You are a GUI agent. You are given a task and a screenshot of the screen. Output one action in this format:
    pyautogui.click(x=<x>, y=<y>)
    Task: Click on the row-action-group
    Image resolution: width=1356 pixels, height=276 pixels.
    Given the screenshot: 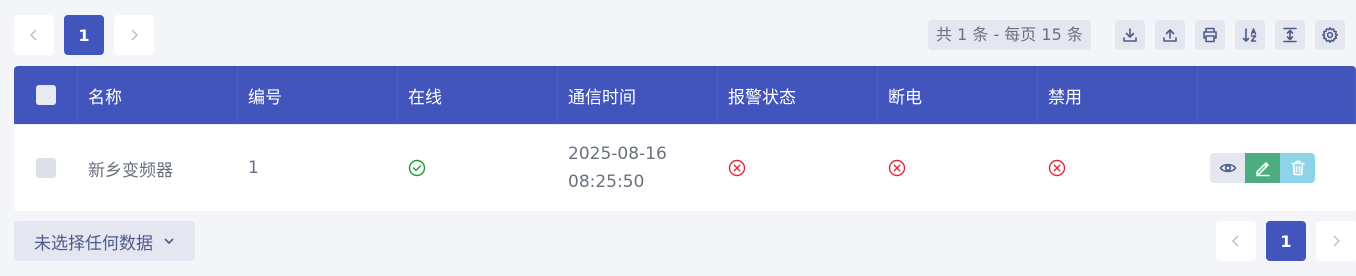 What is the action you would take?
    pyautogui.click(x=1262, y=168)
    